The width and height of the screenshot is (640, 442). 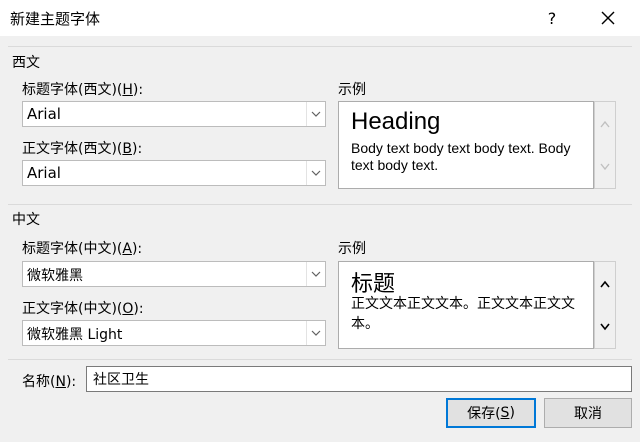 I want to click on accelerator-key: B, so click(x=127, y=149).